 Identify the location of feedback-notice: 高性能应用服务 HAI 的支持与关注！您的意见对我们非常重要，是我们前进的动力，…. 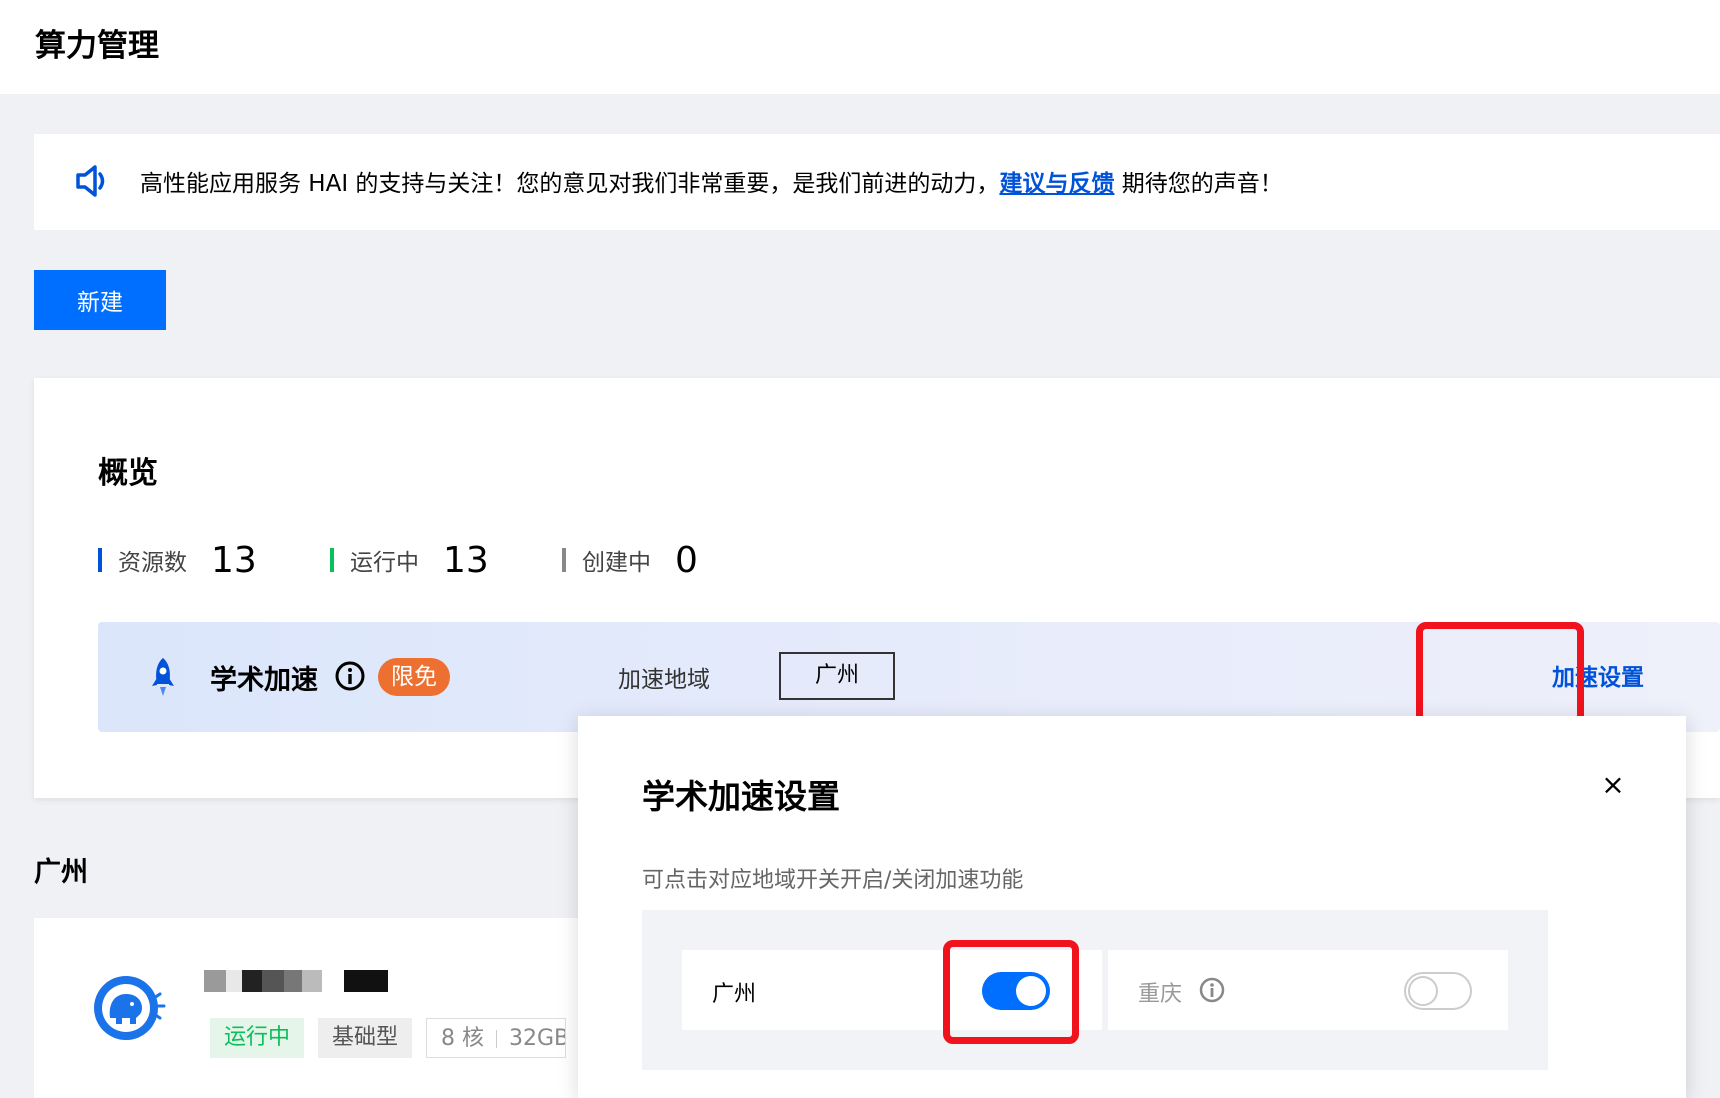
(877, 182).